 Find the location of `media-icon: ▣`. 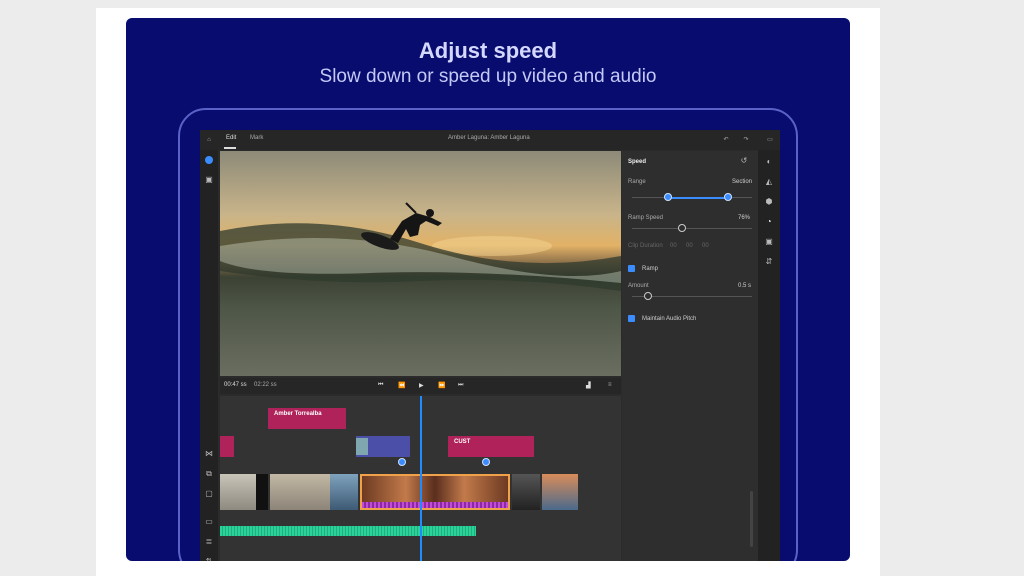

media-icon: ▣ is located at coordinates (209, 180).